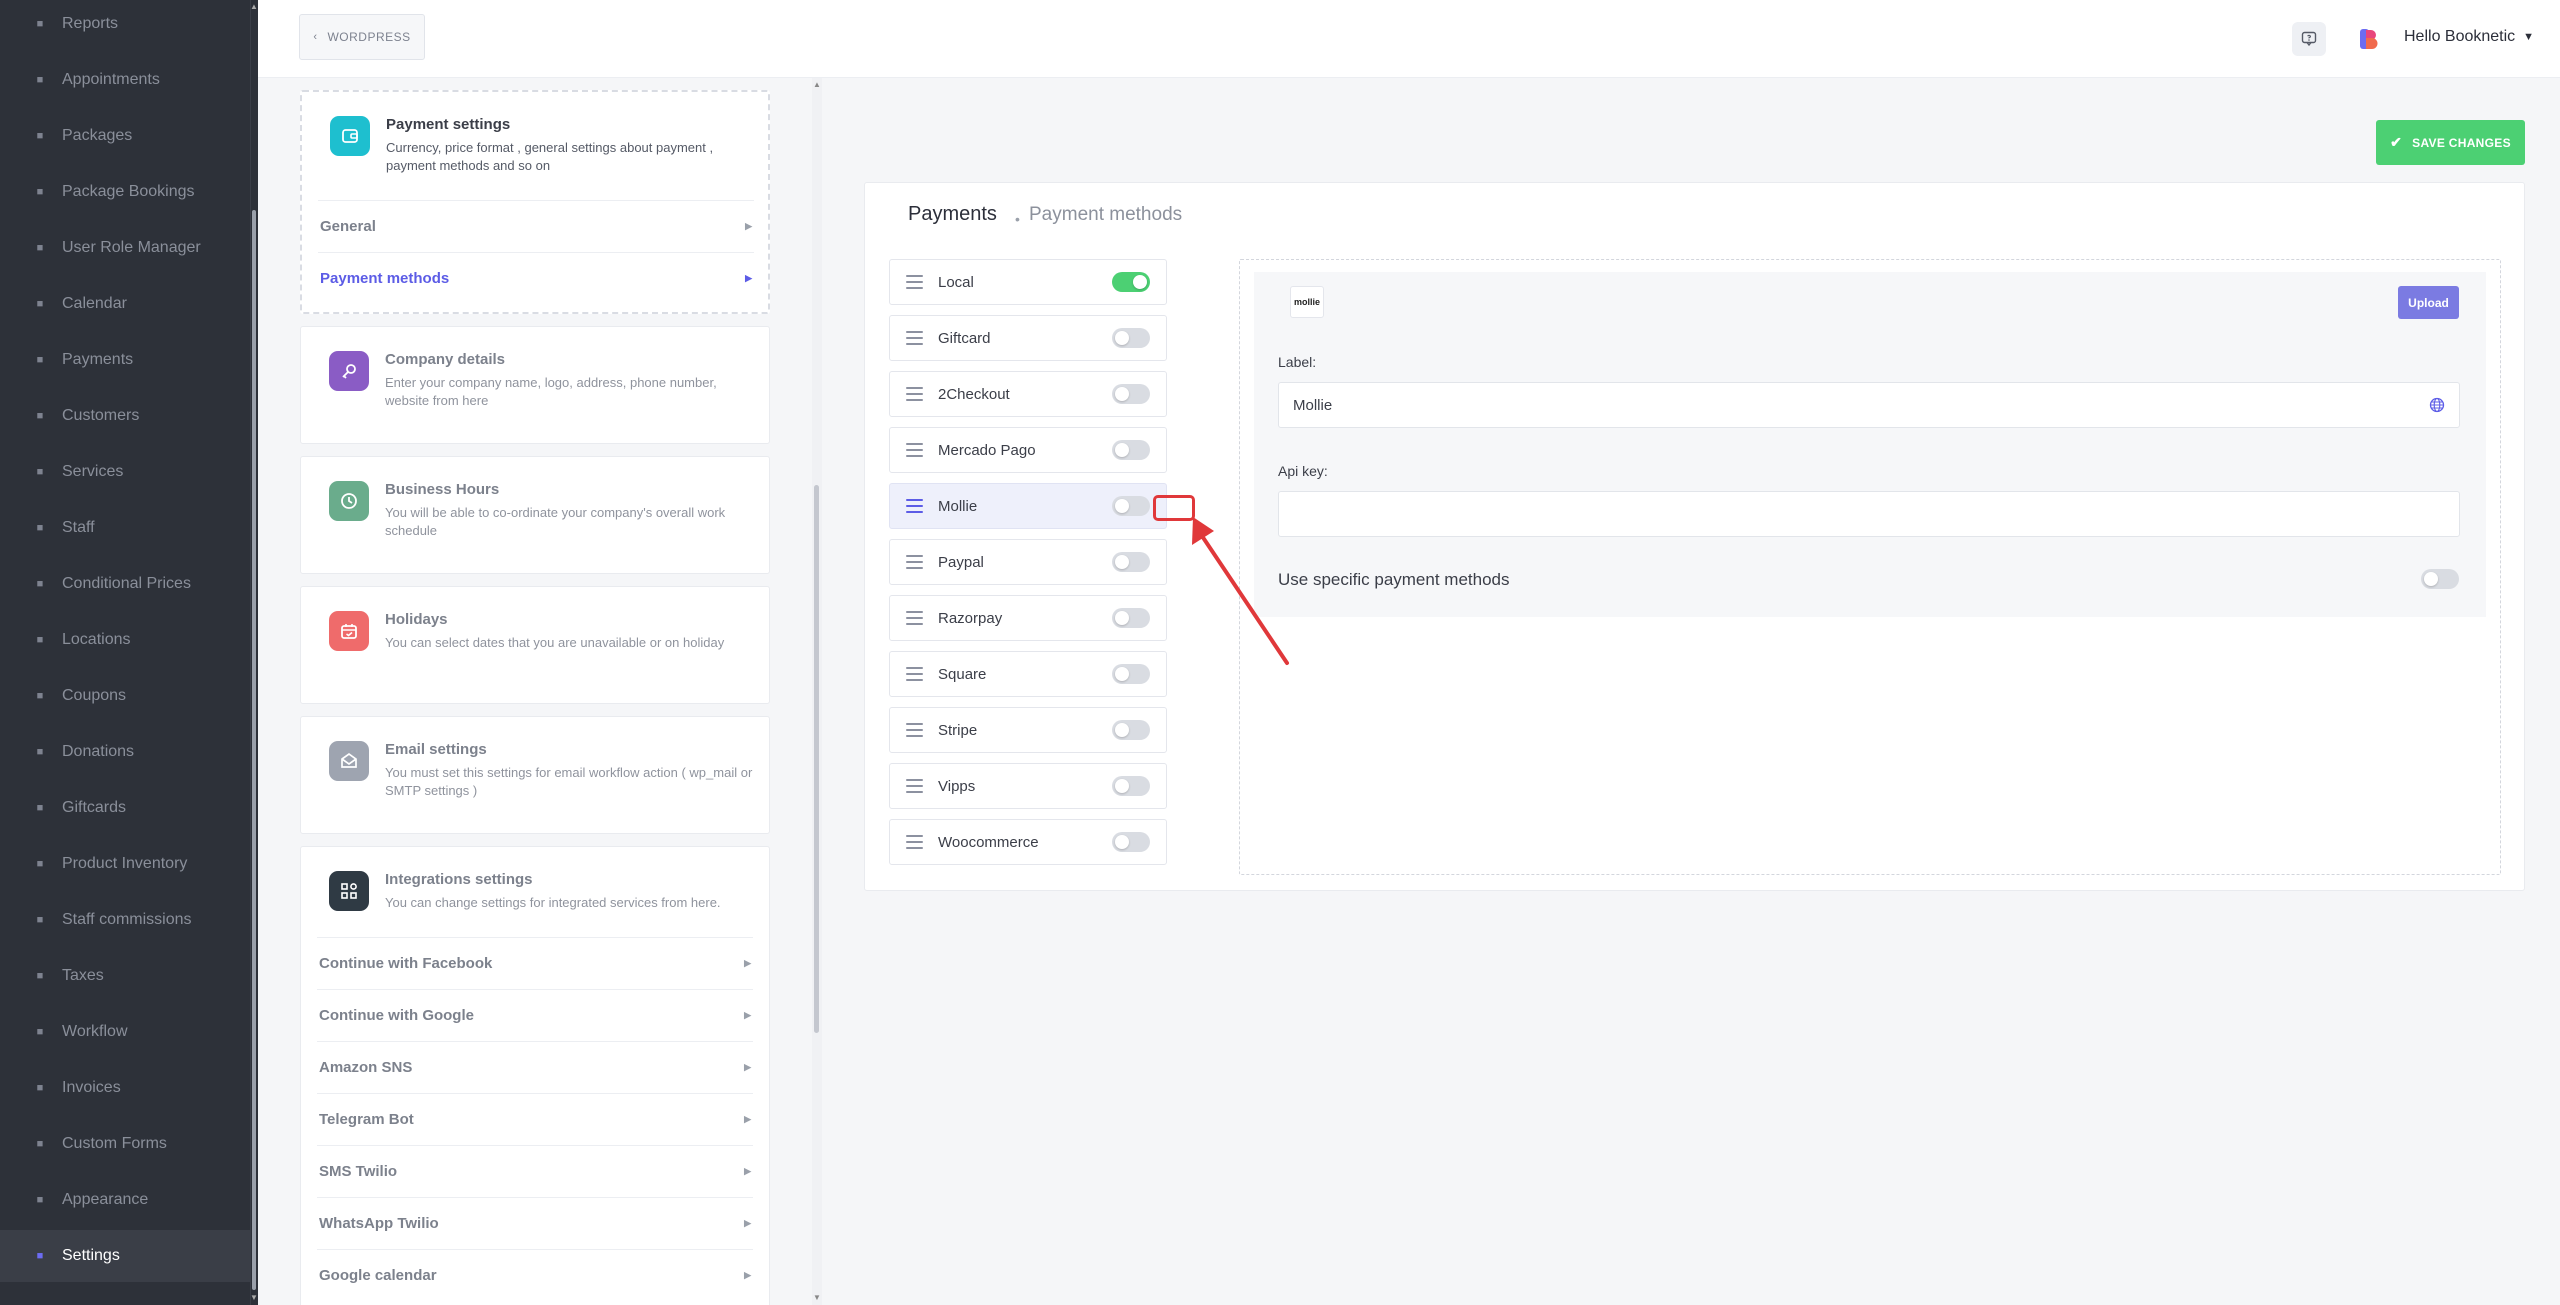 Image resolution: width=2560 pixels, height=1305 pixels. I want to click on settings-link-sms-twilio: SMS Twilio ▶, so click(535, 1171).